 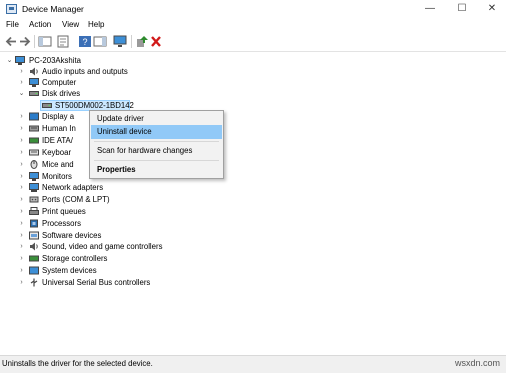 What do you see at coordinates (102, 246) in the screenshot?
I see `tree-node-label: Sound, video and game controllers` at bounding box center [102, 246].